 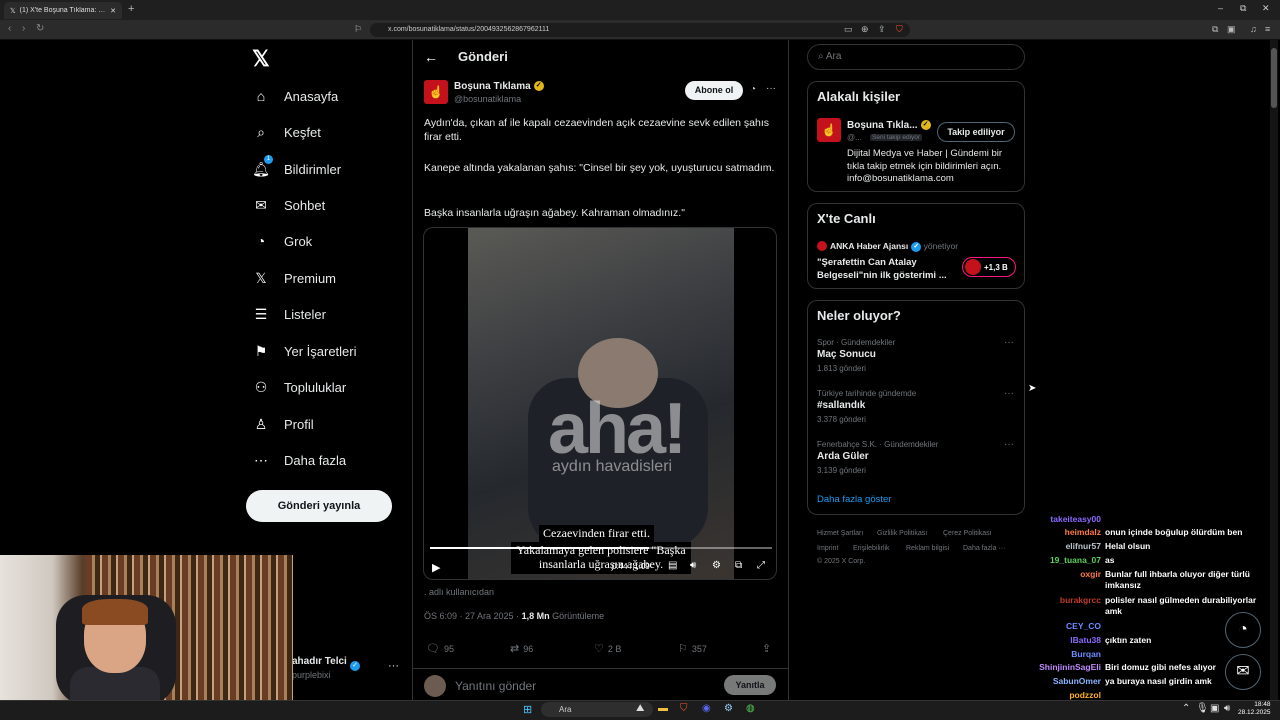 I want to click on bookmark-page-icon: ⚐, so click(x=358, y=29).